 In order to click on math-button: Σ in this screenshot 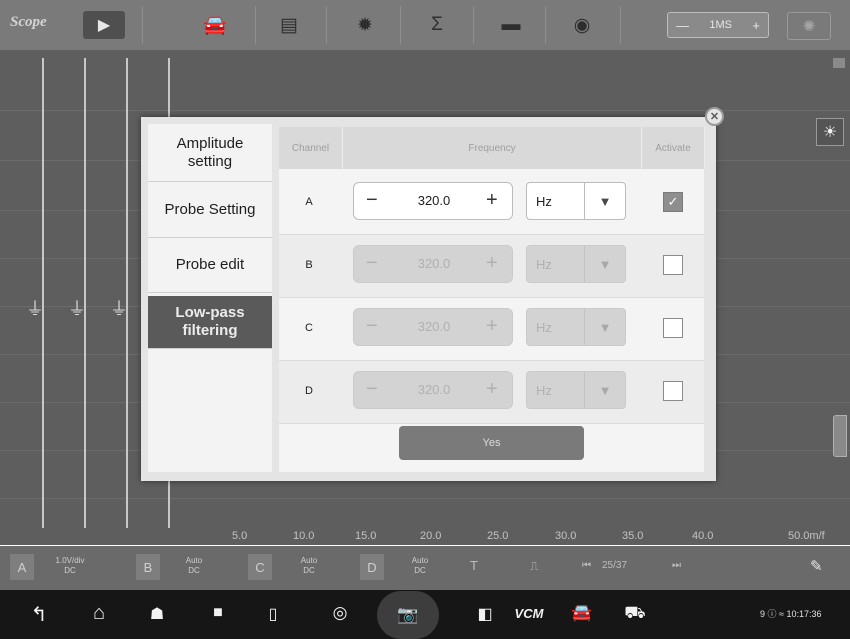, I will do `click(437, 25)`.